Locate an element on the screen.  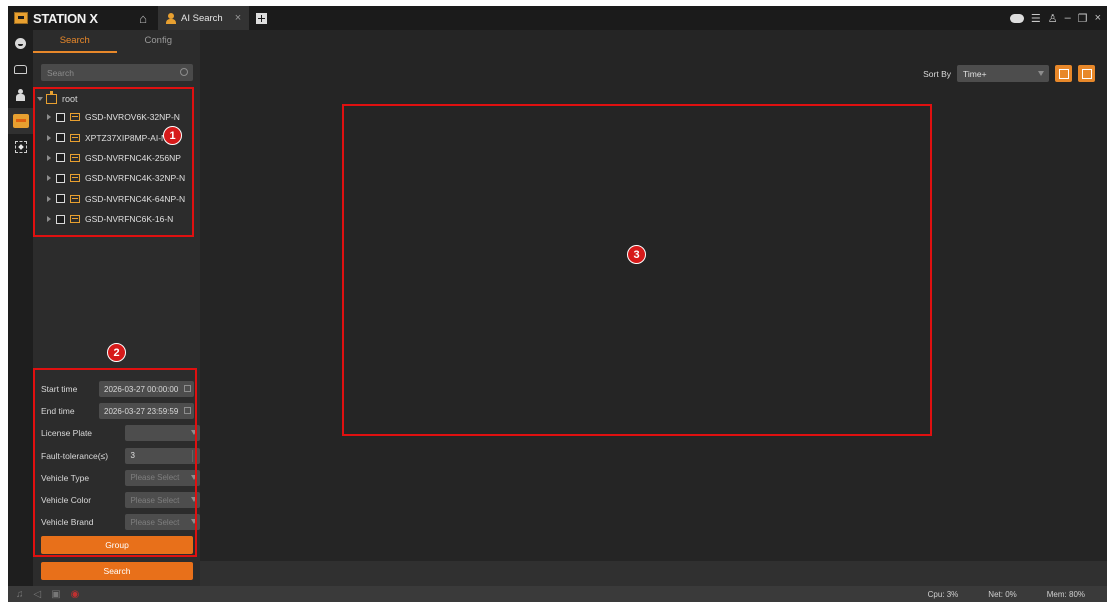
user-icon: ♙ is located at coordinates (1053, 18).